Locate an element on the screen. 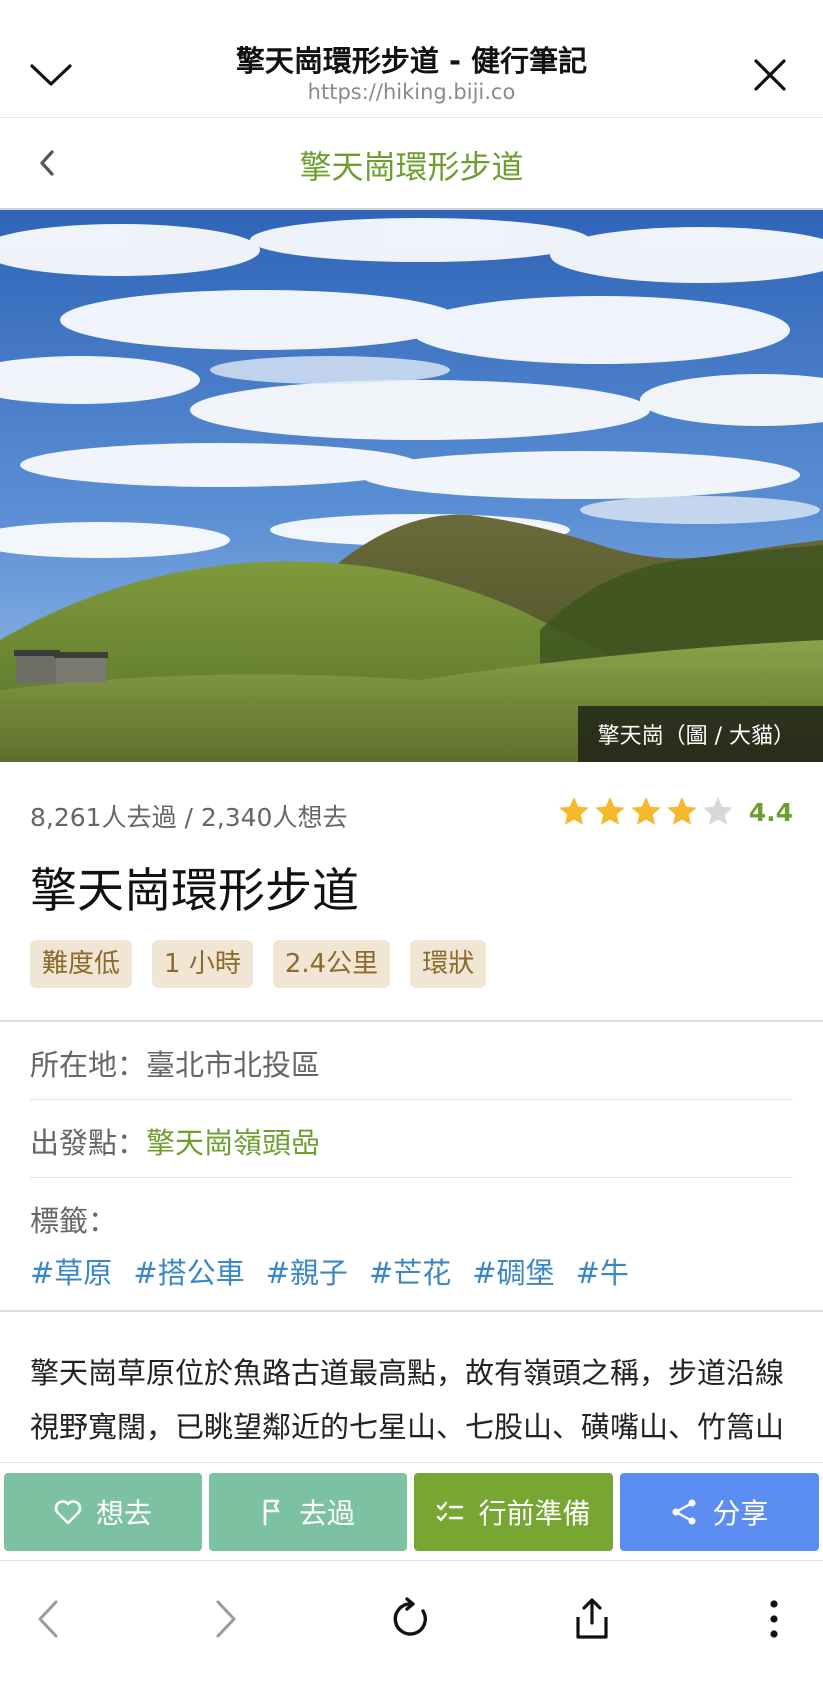 Image resolution: width=823 pixels, height=1696 pixels. arrow-left-icon is located at coordinates (48, 1619).